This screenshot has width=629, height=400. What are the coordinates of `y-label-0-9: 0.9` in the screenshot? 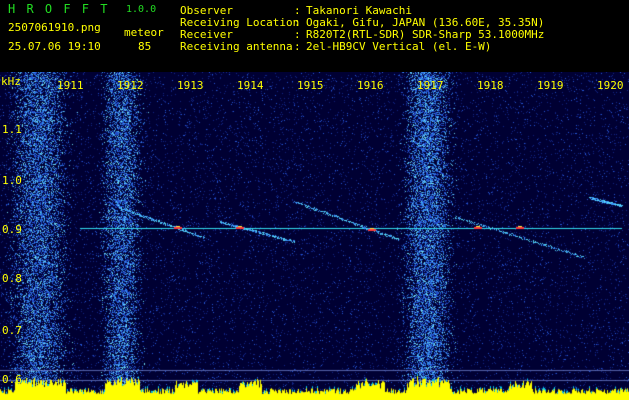 It's located at (12, 229).